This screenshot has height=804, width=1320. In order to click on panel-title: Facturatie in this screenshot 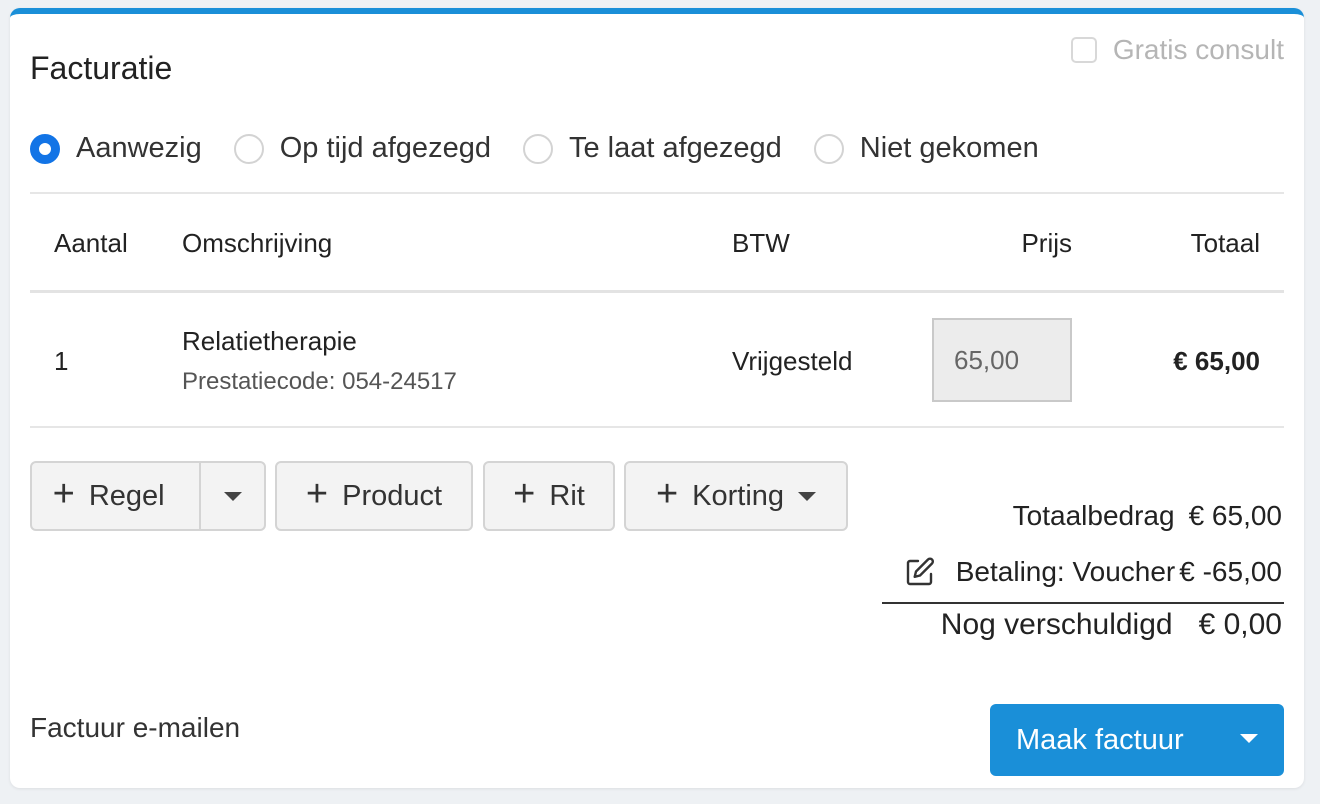, I will do `click(101, 68)`.